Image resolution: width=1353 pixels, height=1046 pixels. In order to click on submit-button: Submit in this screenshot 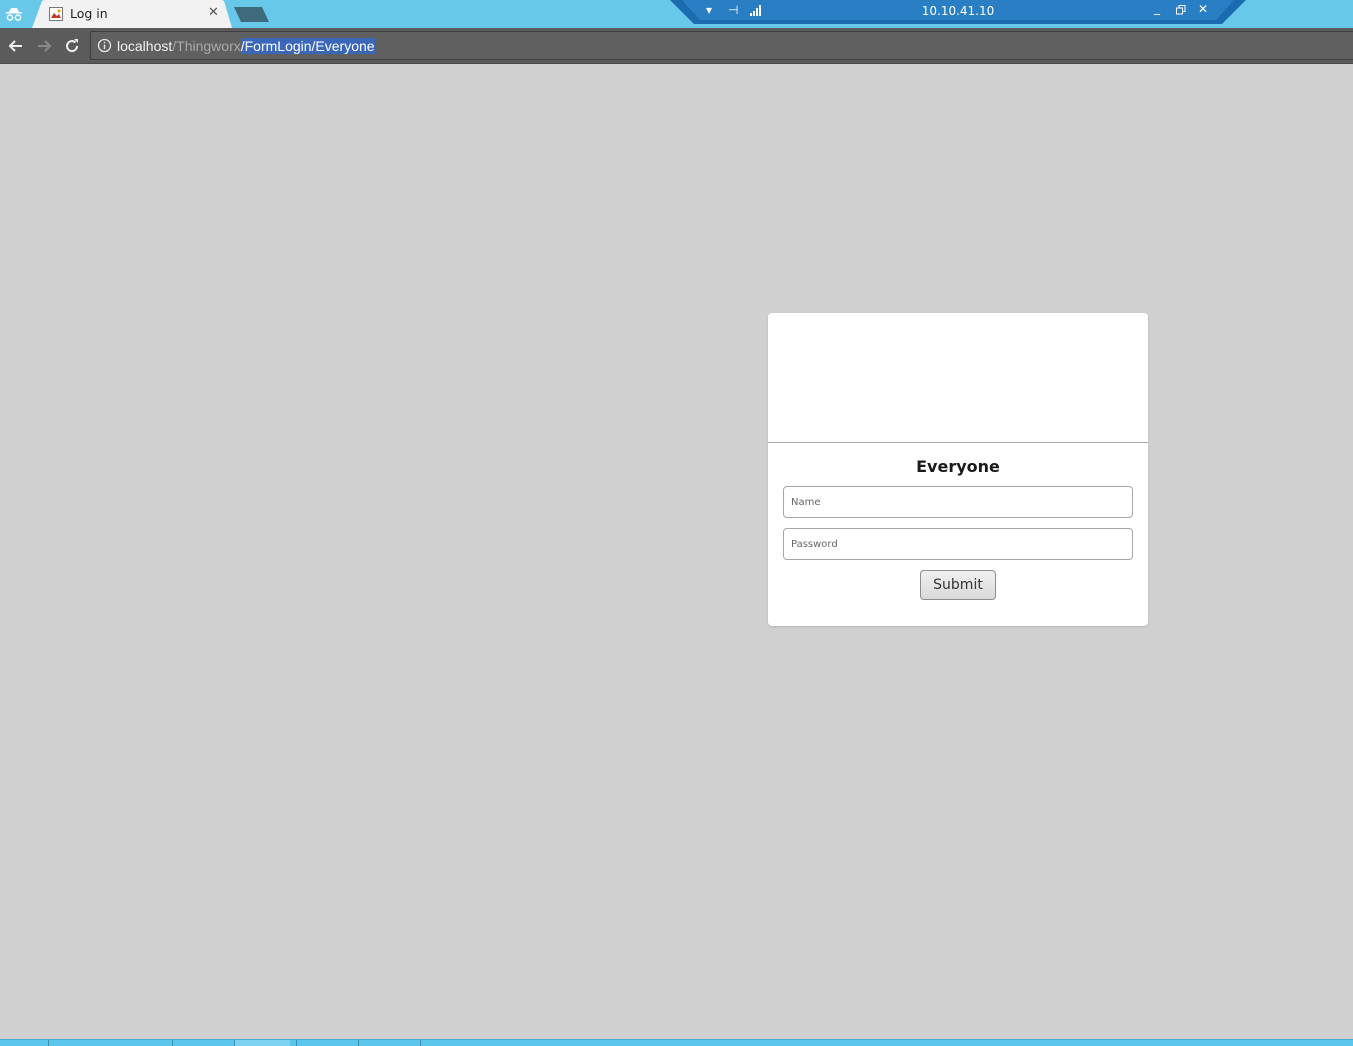, I will do `click(958, 585)`.